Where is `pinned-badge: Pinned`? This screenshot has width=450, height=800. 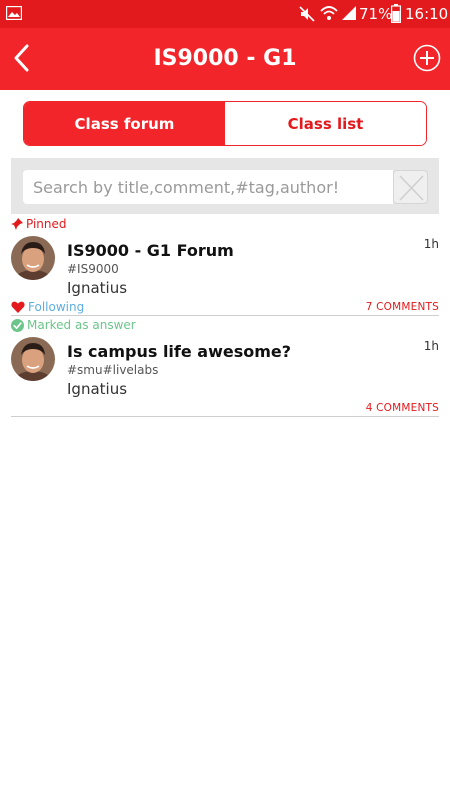 pinned-badge: Pinned is located at coordinates (39, 224).